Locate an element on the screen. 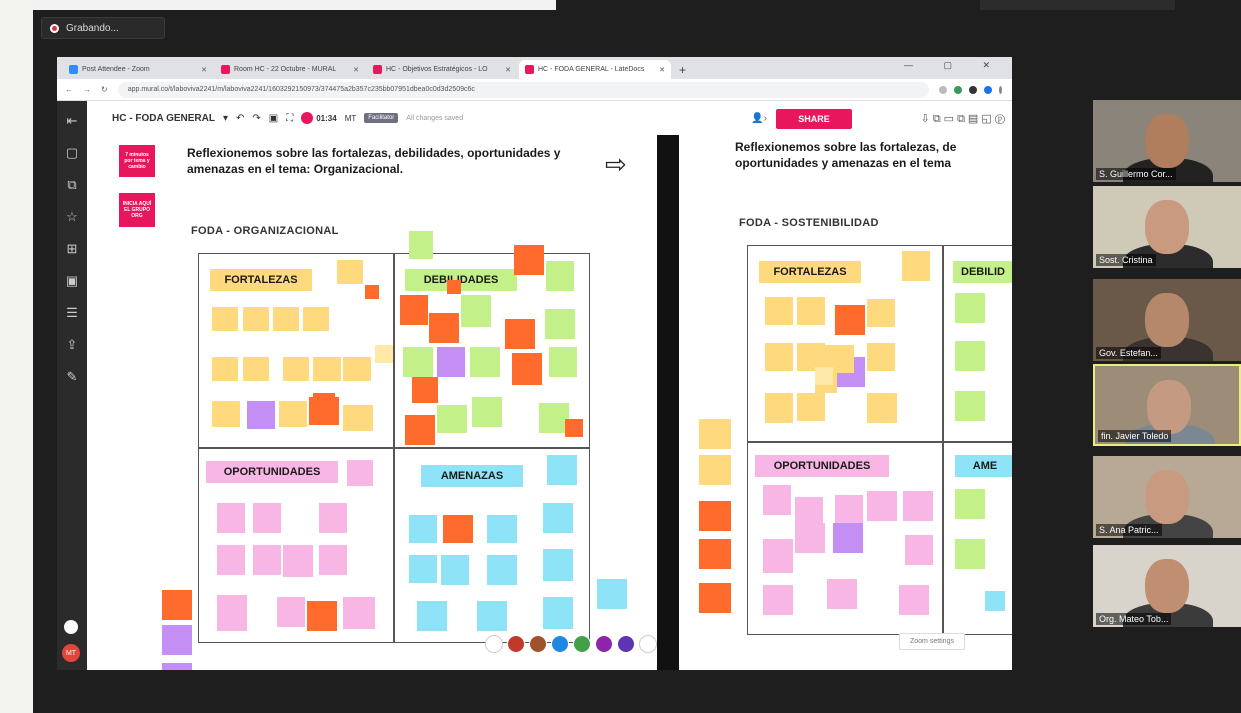 The height and width of the screenshot is (713, 1241). amenazas-label: AMENAZAS is located at coordinates (472, 476).